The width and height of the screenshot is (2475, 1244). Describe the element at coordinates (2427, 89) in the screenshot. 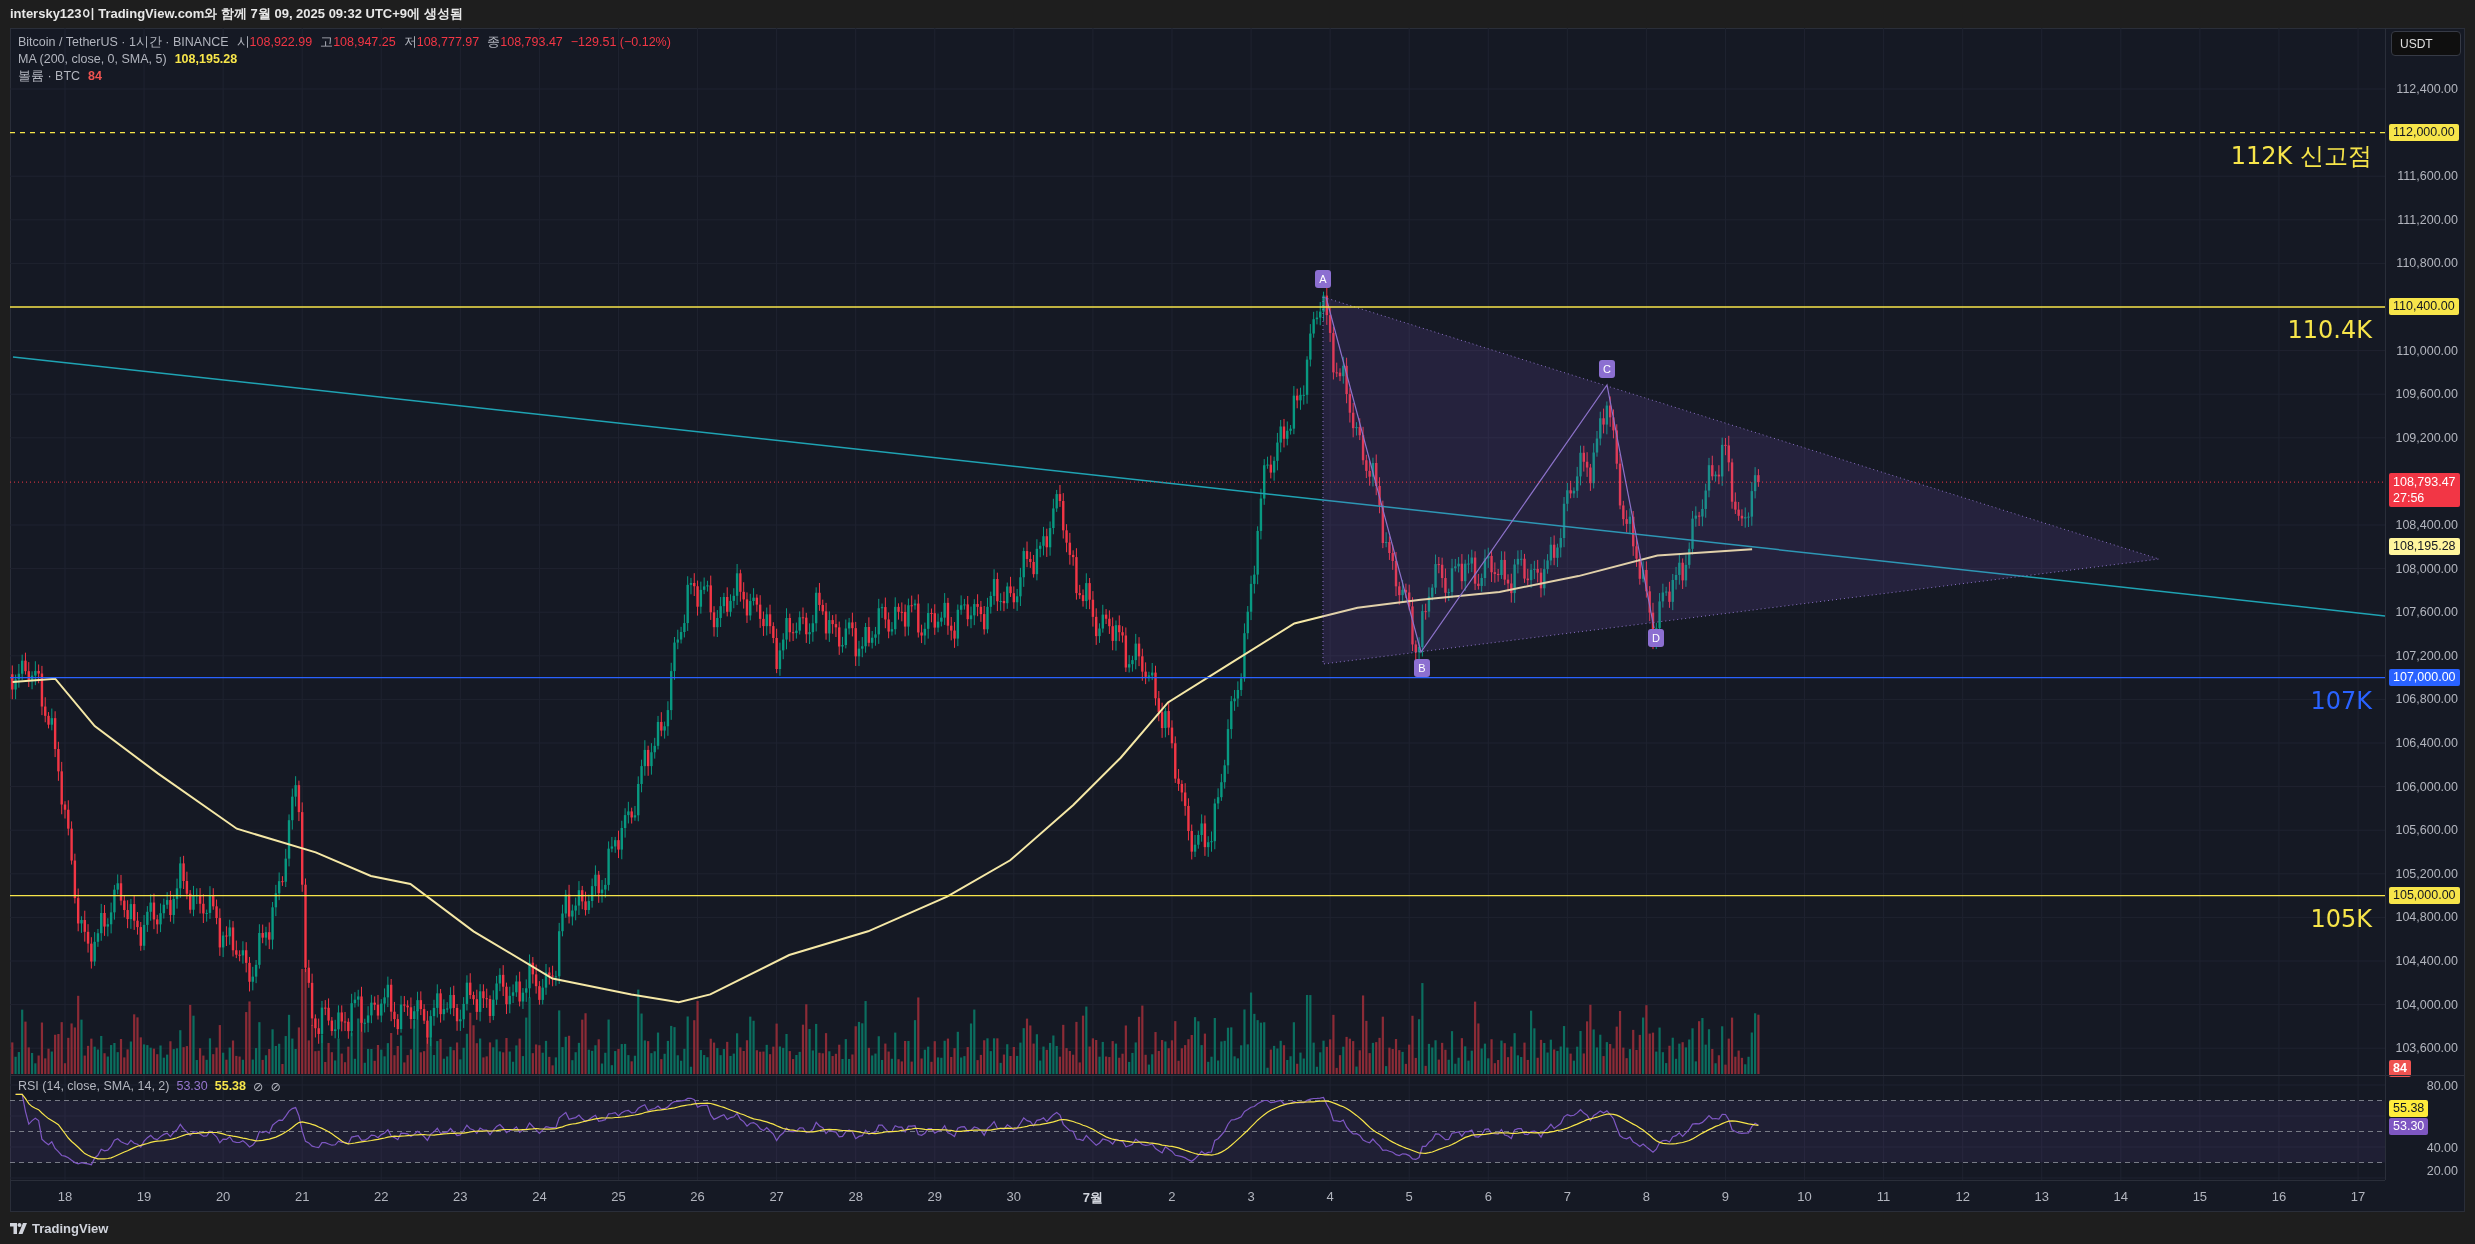

I see `price-axis-label: 112,400.00` at that location.